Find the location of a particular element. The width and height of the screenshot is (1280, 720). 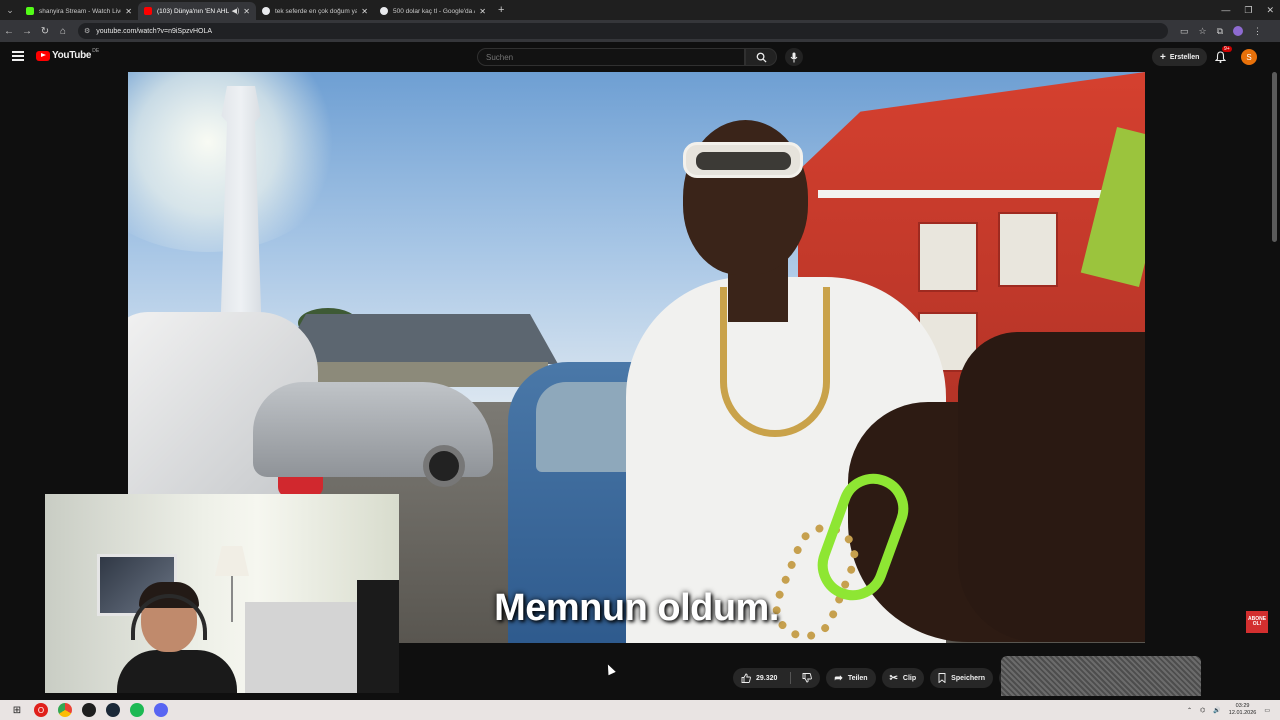

search-button is located at coordinates (761, 57).